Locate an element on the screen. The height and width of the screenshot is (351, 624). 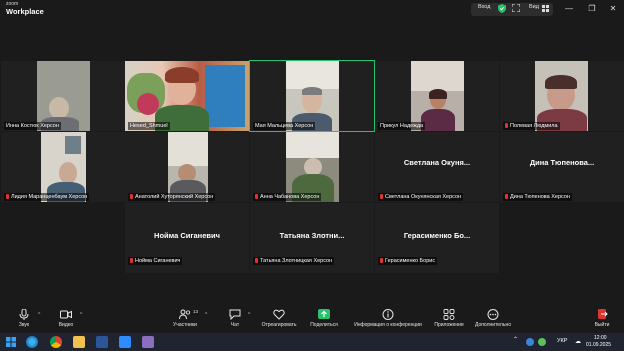
participant-tile: Лидия Маранценбаум Херсон is located at coordinates (63, 167).